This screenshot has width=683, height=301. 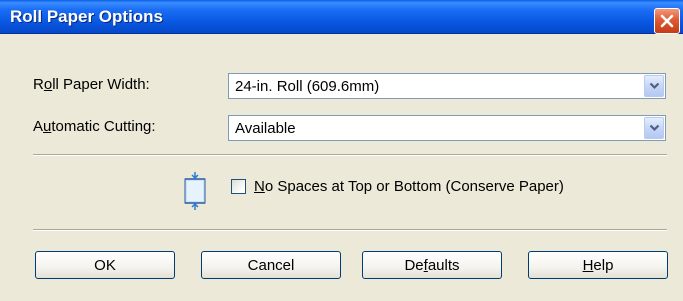 What do you see at coordinates (307, 86) in the screenshot?
I see `roll-paper-width-value: 24-in. Roll (609.6mm)` at bounding box center [307, 86].